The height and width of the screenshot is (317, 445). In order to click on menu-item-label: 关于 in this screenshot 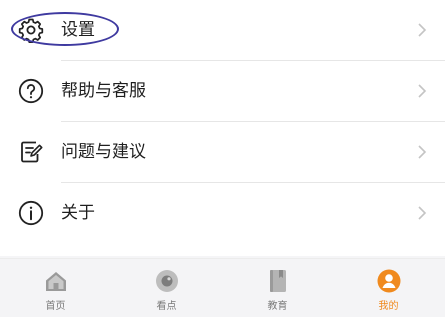, I will do `click(78, 213)`.